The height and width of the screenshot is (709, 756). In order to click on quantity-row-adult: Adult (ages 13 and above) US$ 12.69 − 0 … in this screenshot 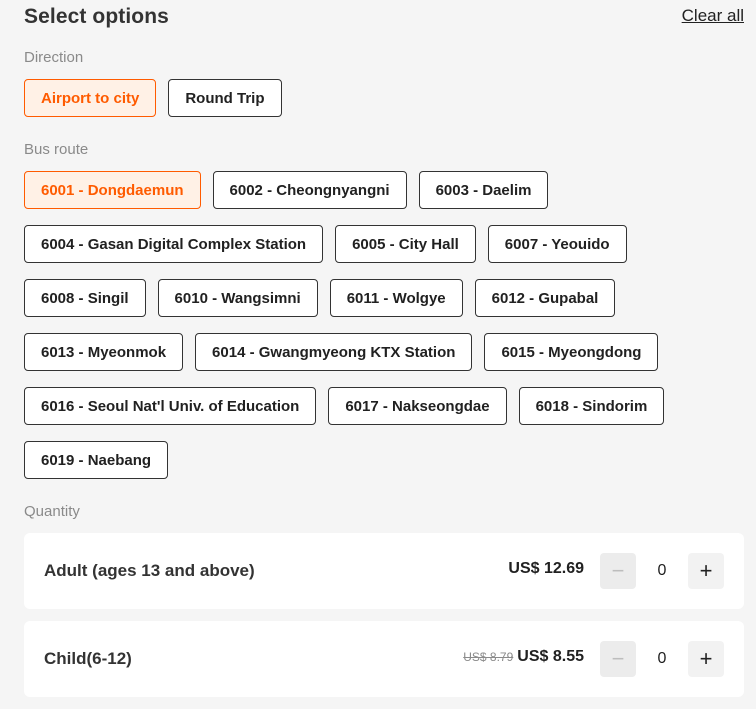, I will do `click(384, 571)`.